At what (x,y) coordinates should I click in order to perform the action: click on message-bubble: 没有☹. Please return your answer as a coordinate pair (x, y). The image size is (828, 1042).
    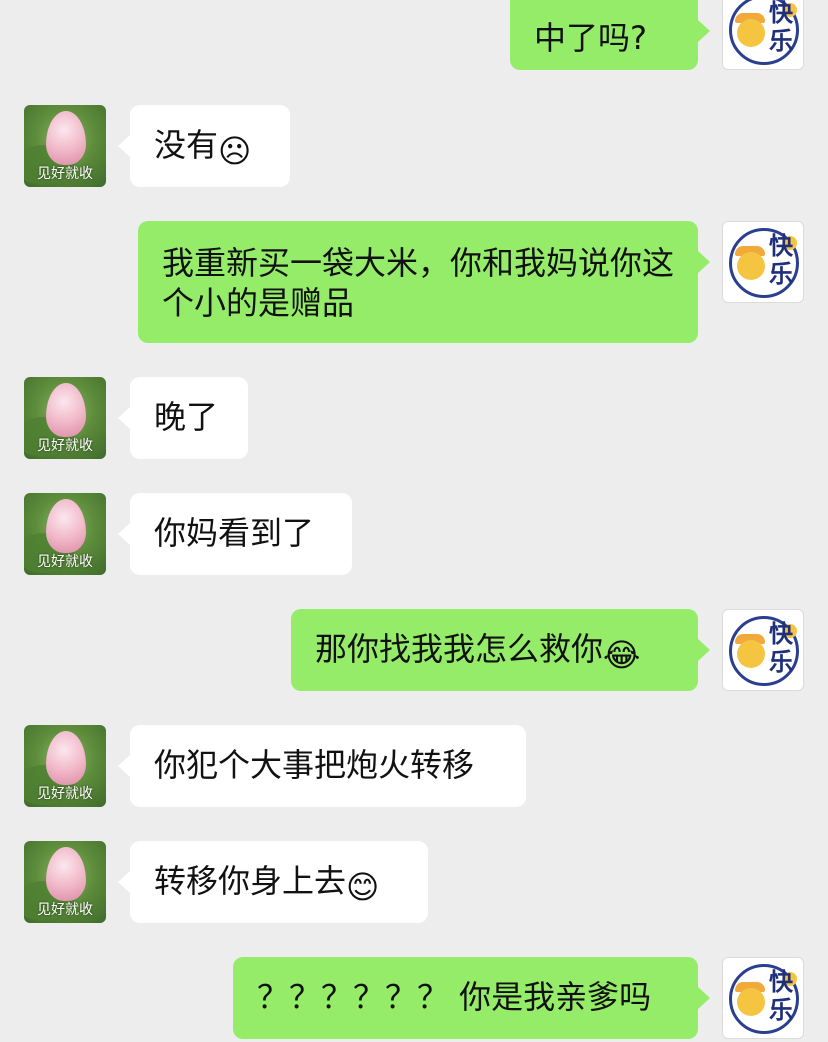
    Looking at the image, I should click on (210, 146).